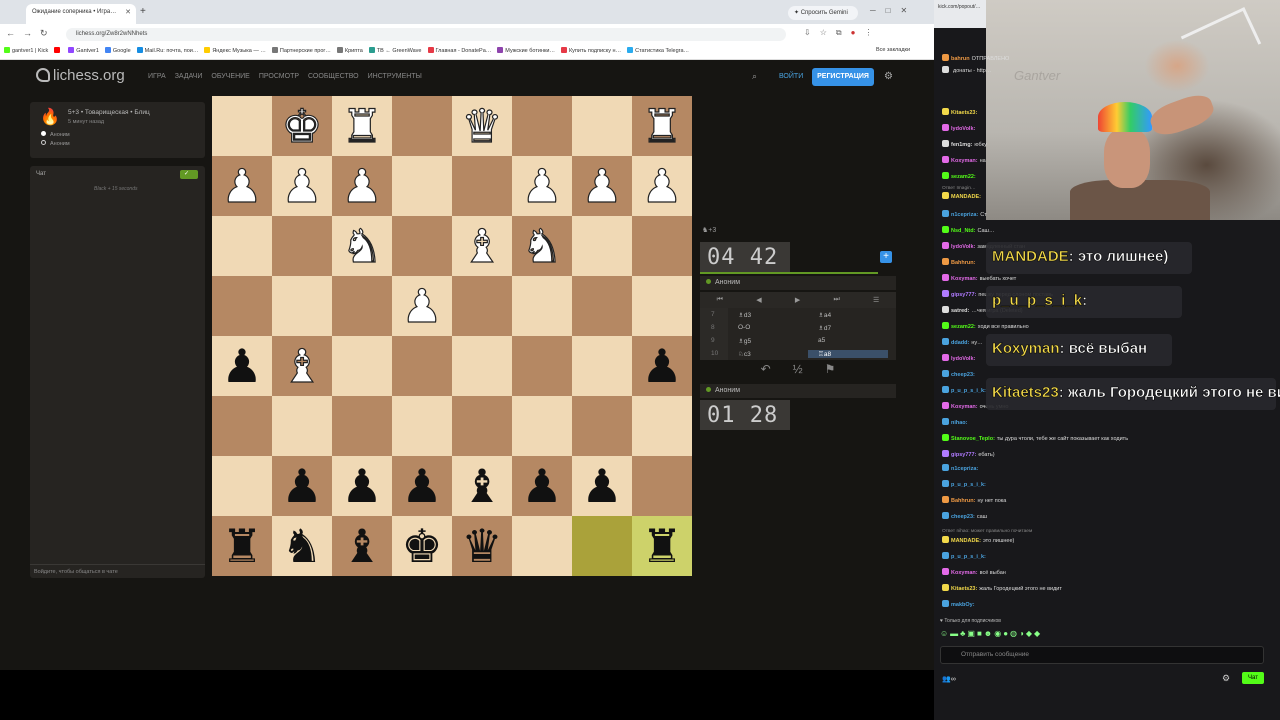 The image size is (1280, 720). Describe the element at coordinates (230, 76) in the screenshot. I see `nav-item: ОБУЧЕНИЕ` at that location.